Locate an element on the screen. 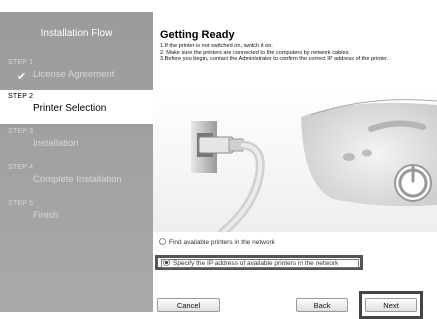 The height and width of the screenshot is (319, 437). sidebar-step-printer-selection: STEP 2 Printer Selection is located at coordinates (76, 107).